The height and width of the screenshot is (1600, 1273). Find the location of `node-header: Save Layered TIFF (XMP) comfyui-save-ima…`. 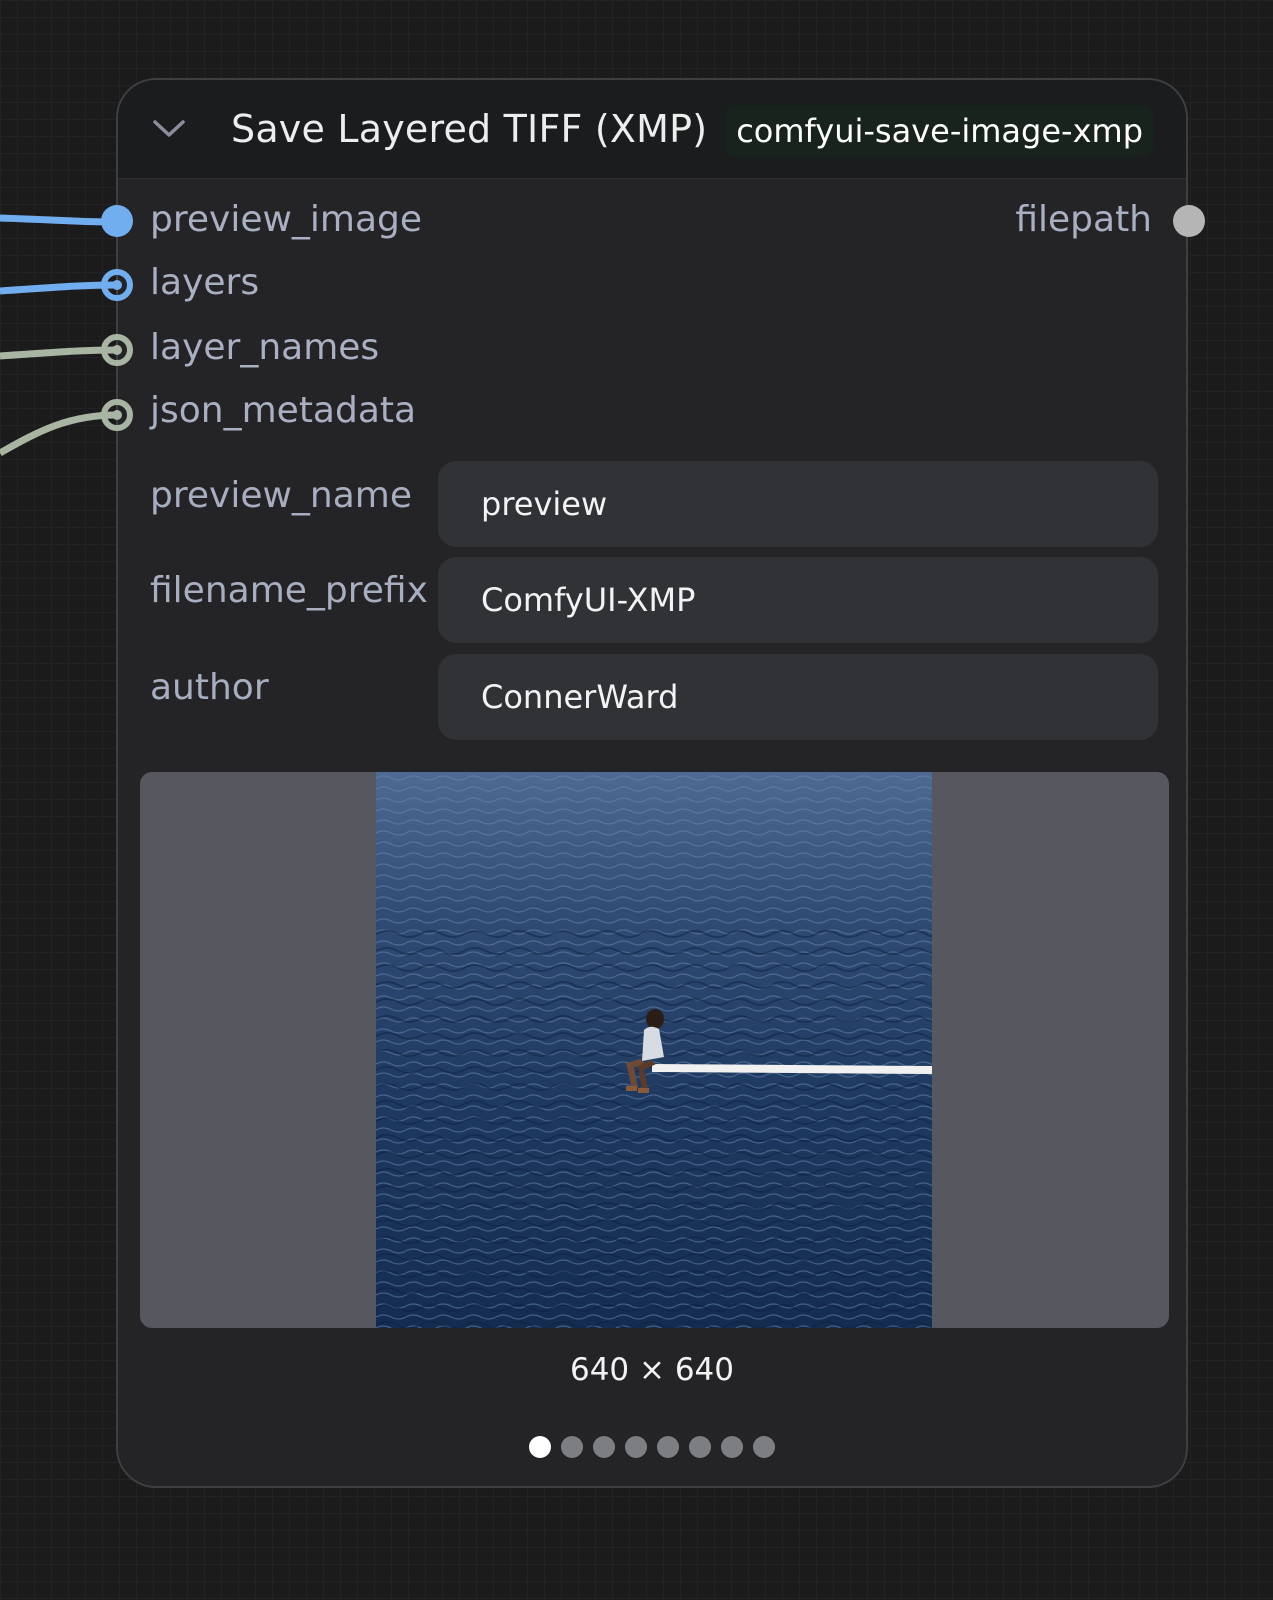

node-header: Save Layered TIFF (XMP) comfyui-save-ima… is located at coordinates (652, 129).